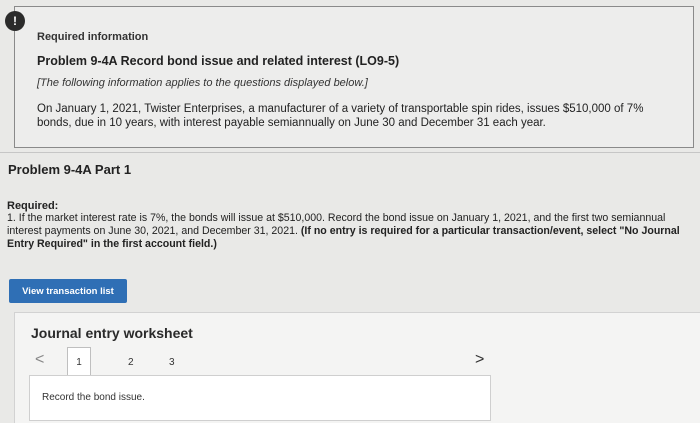 This screenshot has width=700, height=423. What do you see at coordinates (131, 362) in the screenshot?
I see `worksheet-page-2-tab: 2` at bounding box center [131, 362].